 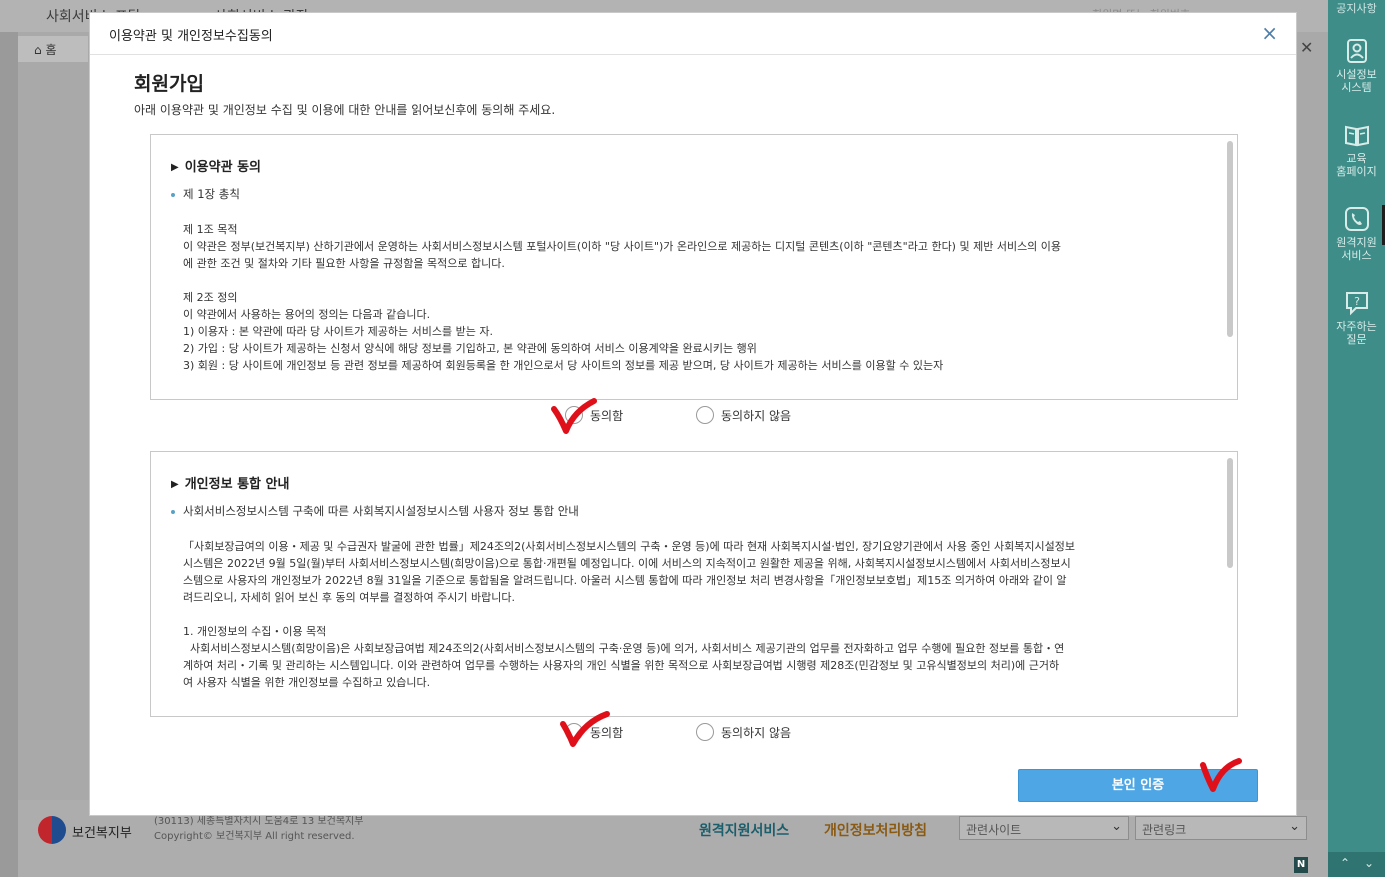 What do you see at coordinates (994, 830) in the screenshot?
I see `related-site-value: 관련사이트` at bounding box center [994, 830].